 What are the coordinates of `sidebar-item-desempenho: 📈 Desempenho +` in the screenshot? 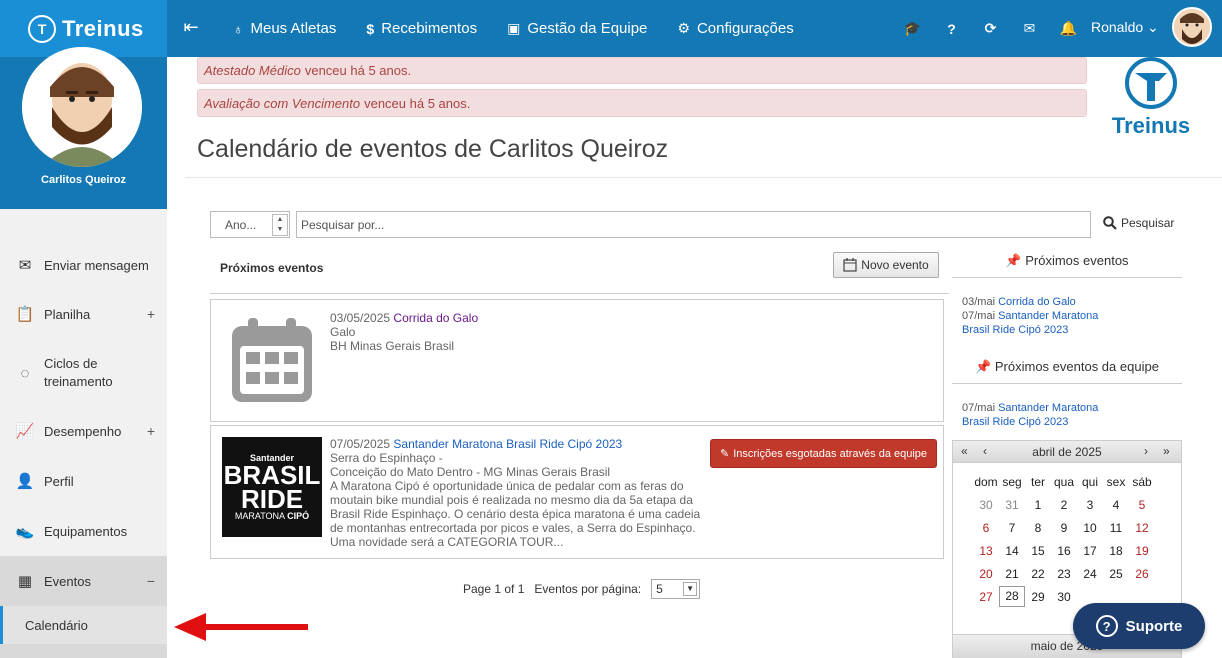 It's located at (83, 431).